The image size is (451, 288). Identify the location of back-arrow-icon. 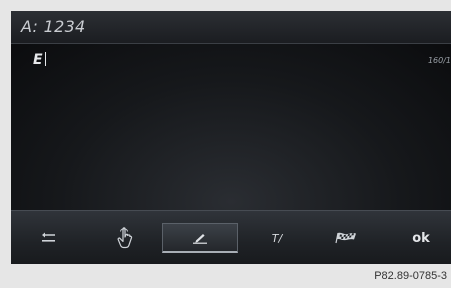
(48, 237).